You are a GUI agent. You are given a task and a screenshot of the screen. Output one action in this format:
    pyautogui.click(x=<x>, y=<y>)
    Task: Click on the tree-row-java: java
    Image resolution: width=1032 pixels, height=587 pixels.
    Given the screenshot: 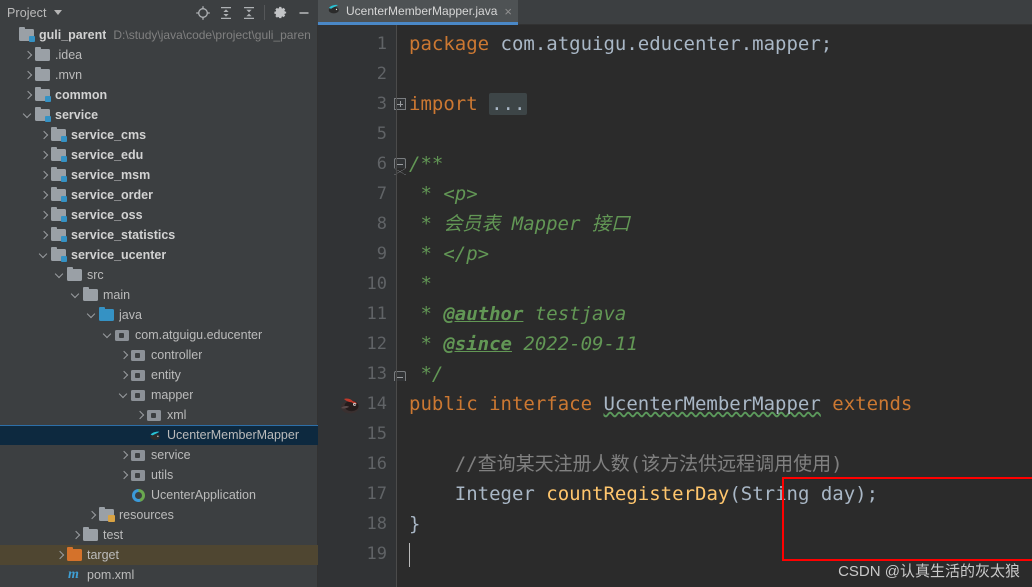 What is the action you would take?
    pyautogui.click(x=159, y=315)
    